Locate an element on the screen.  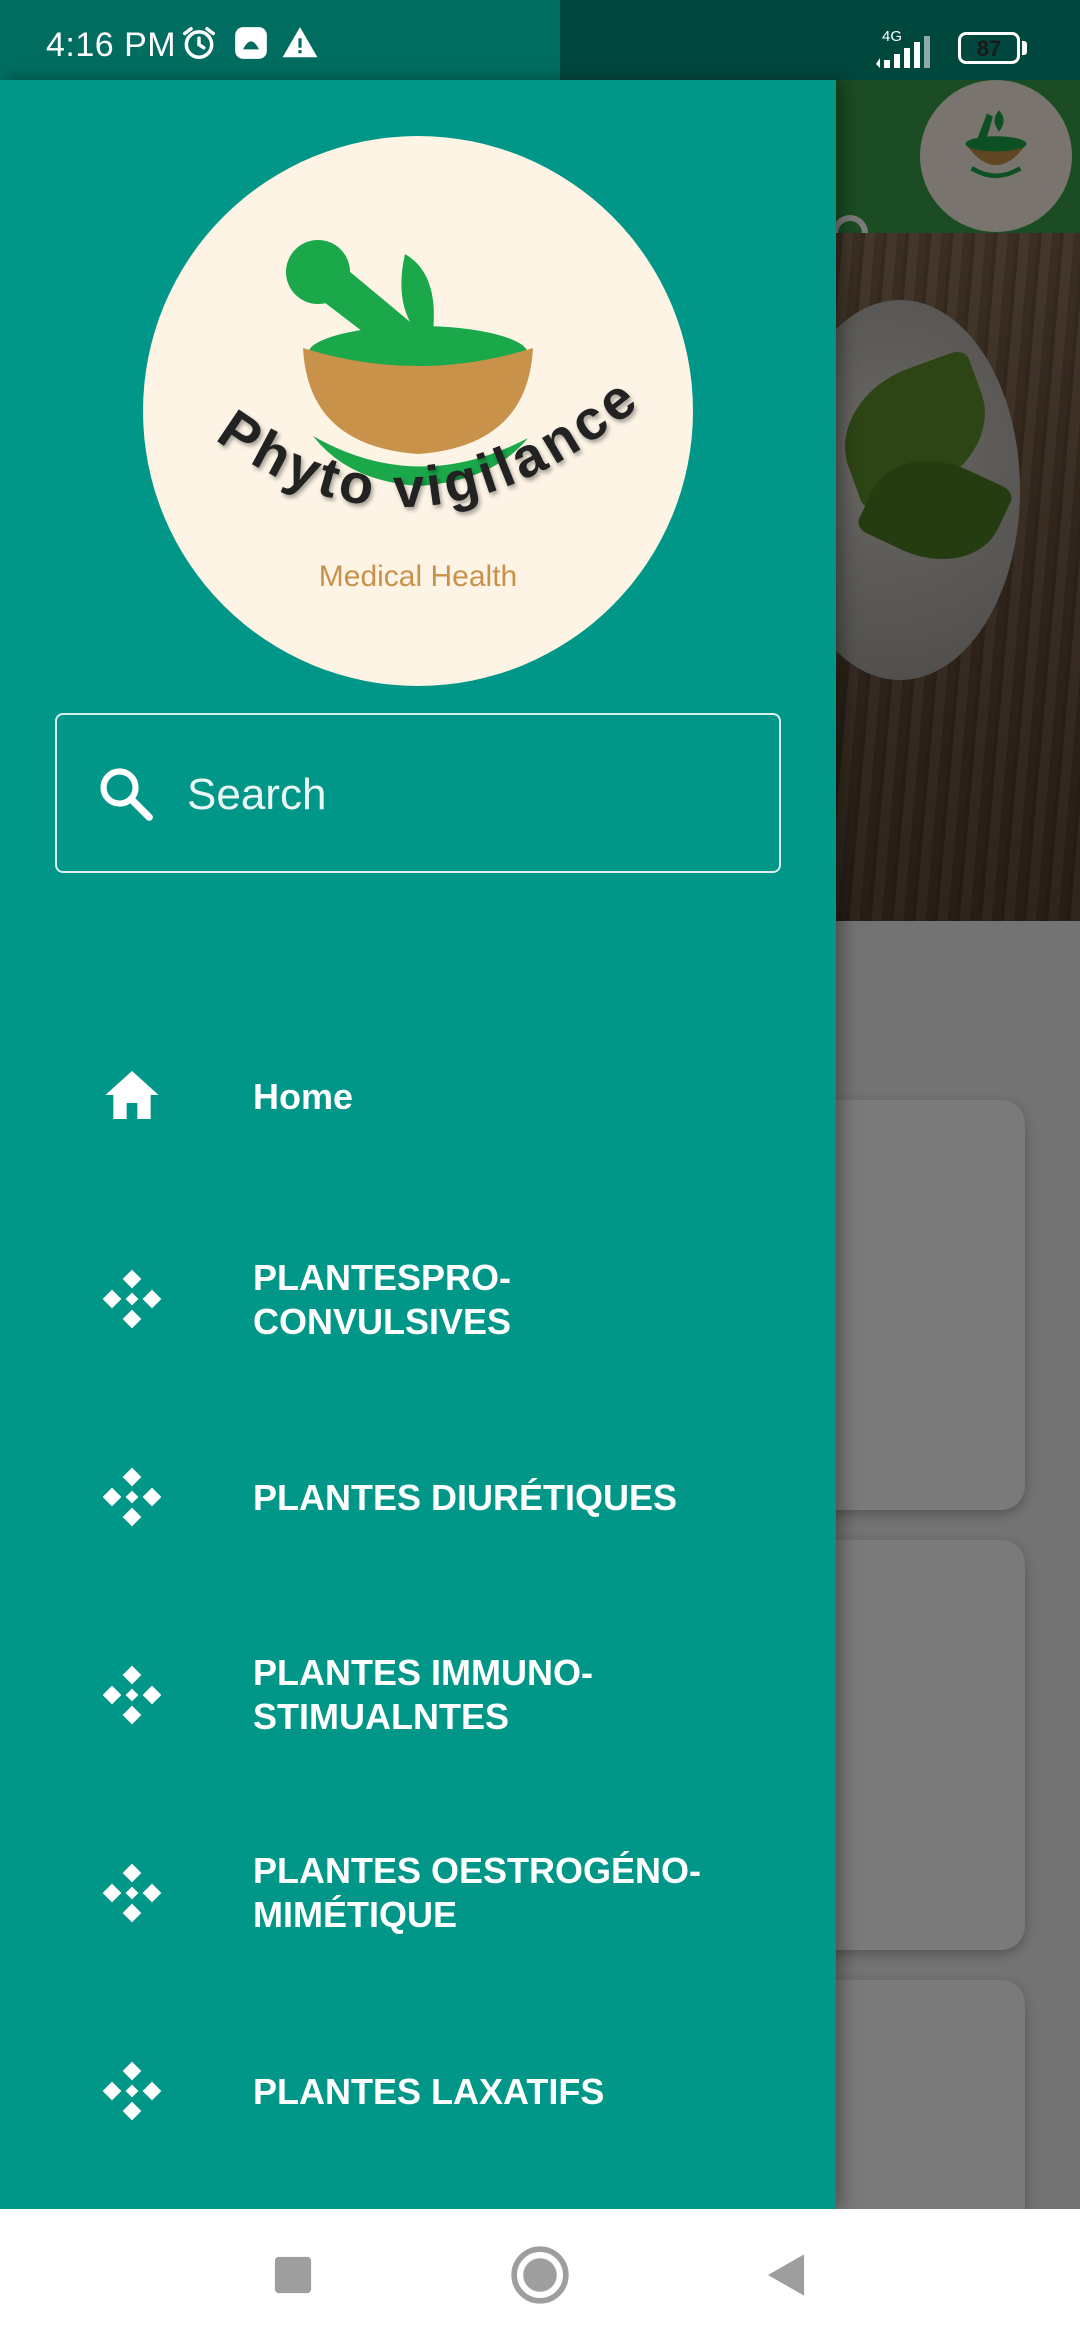
menu-item-label: PLANTES LAXATIFS is located at coordinates (429, 2091).